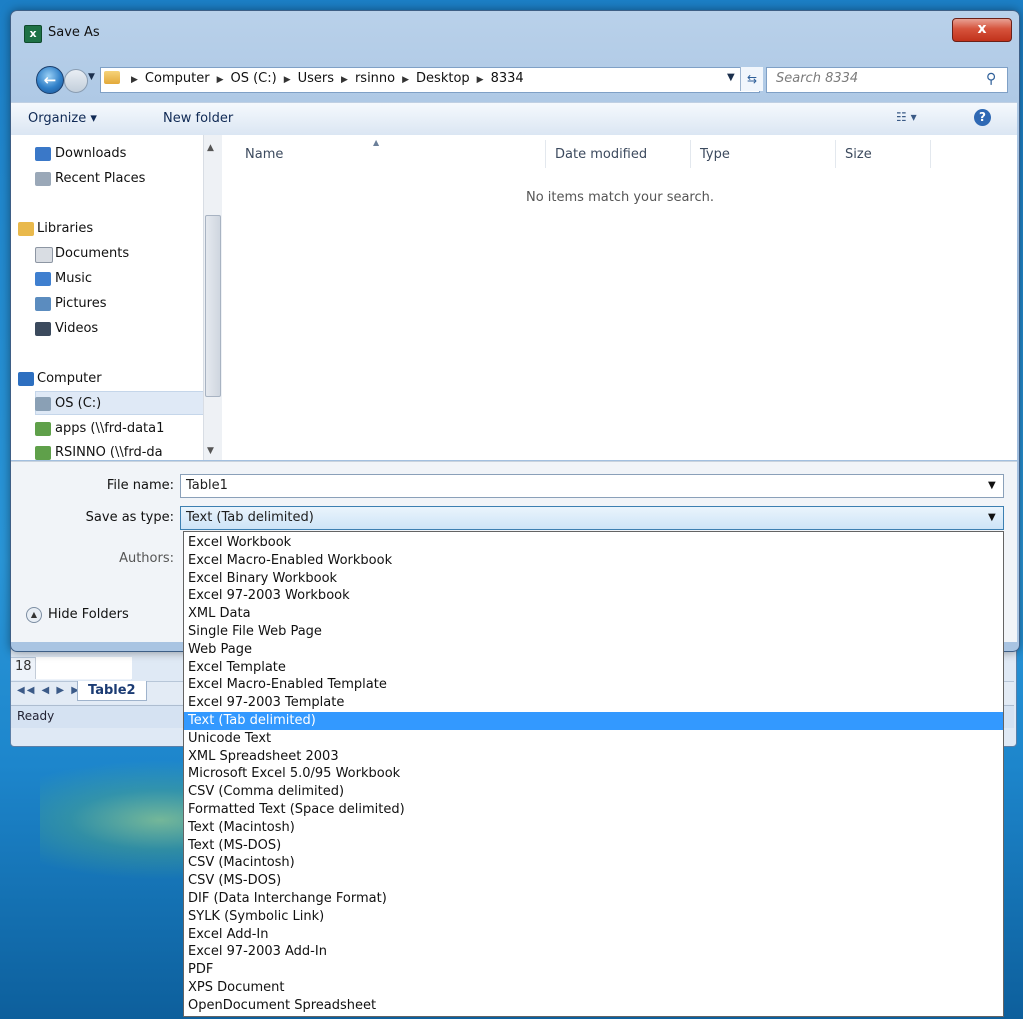 This screenshot has width=1023, height=1019. I want to click on column-header-date-modified: Date modified, so click(601, 154).